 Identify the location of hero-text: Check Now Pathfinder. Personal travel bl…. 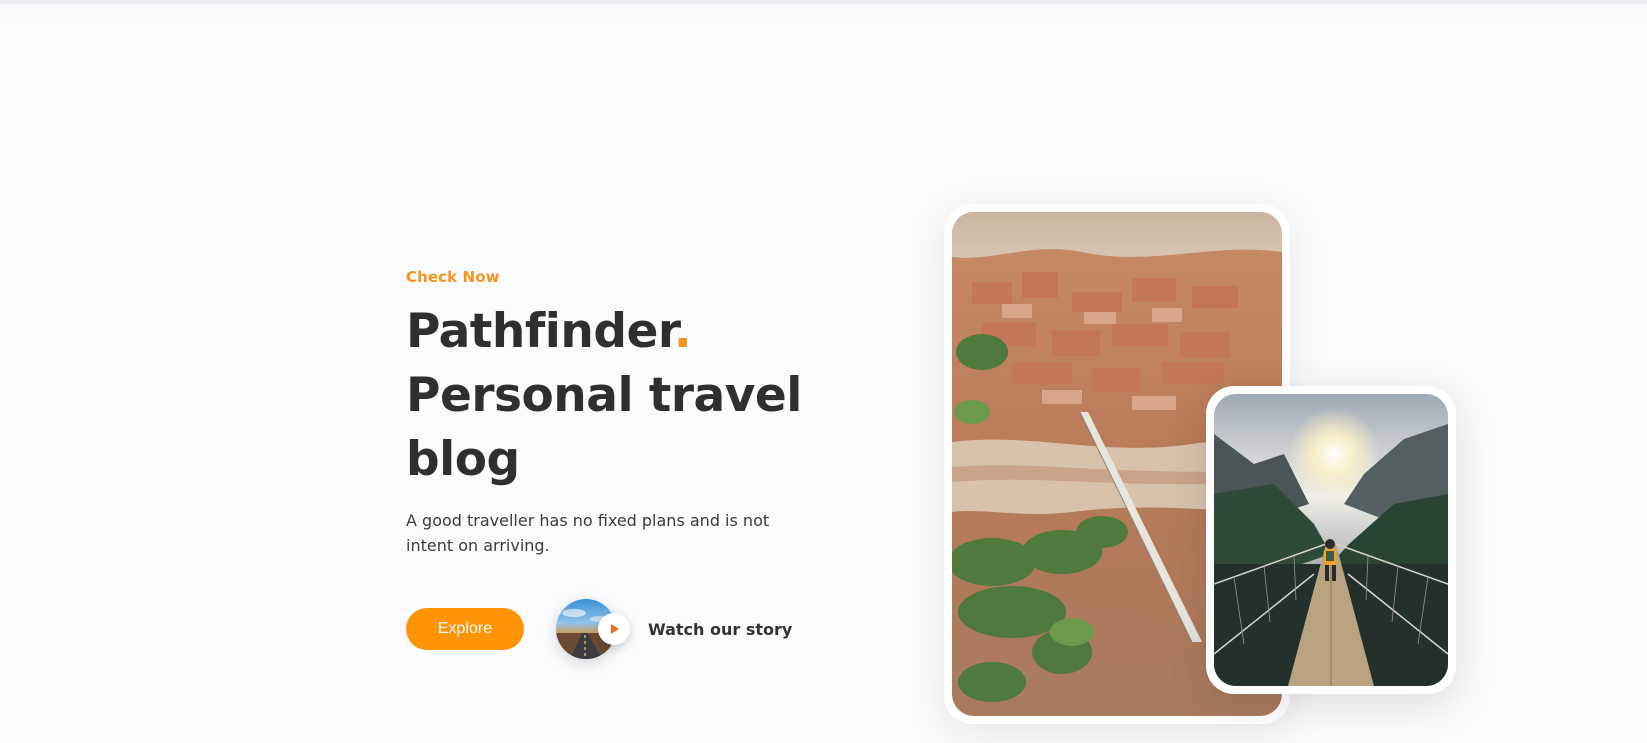
(616, 421).